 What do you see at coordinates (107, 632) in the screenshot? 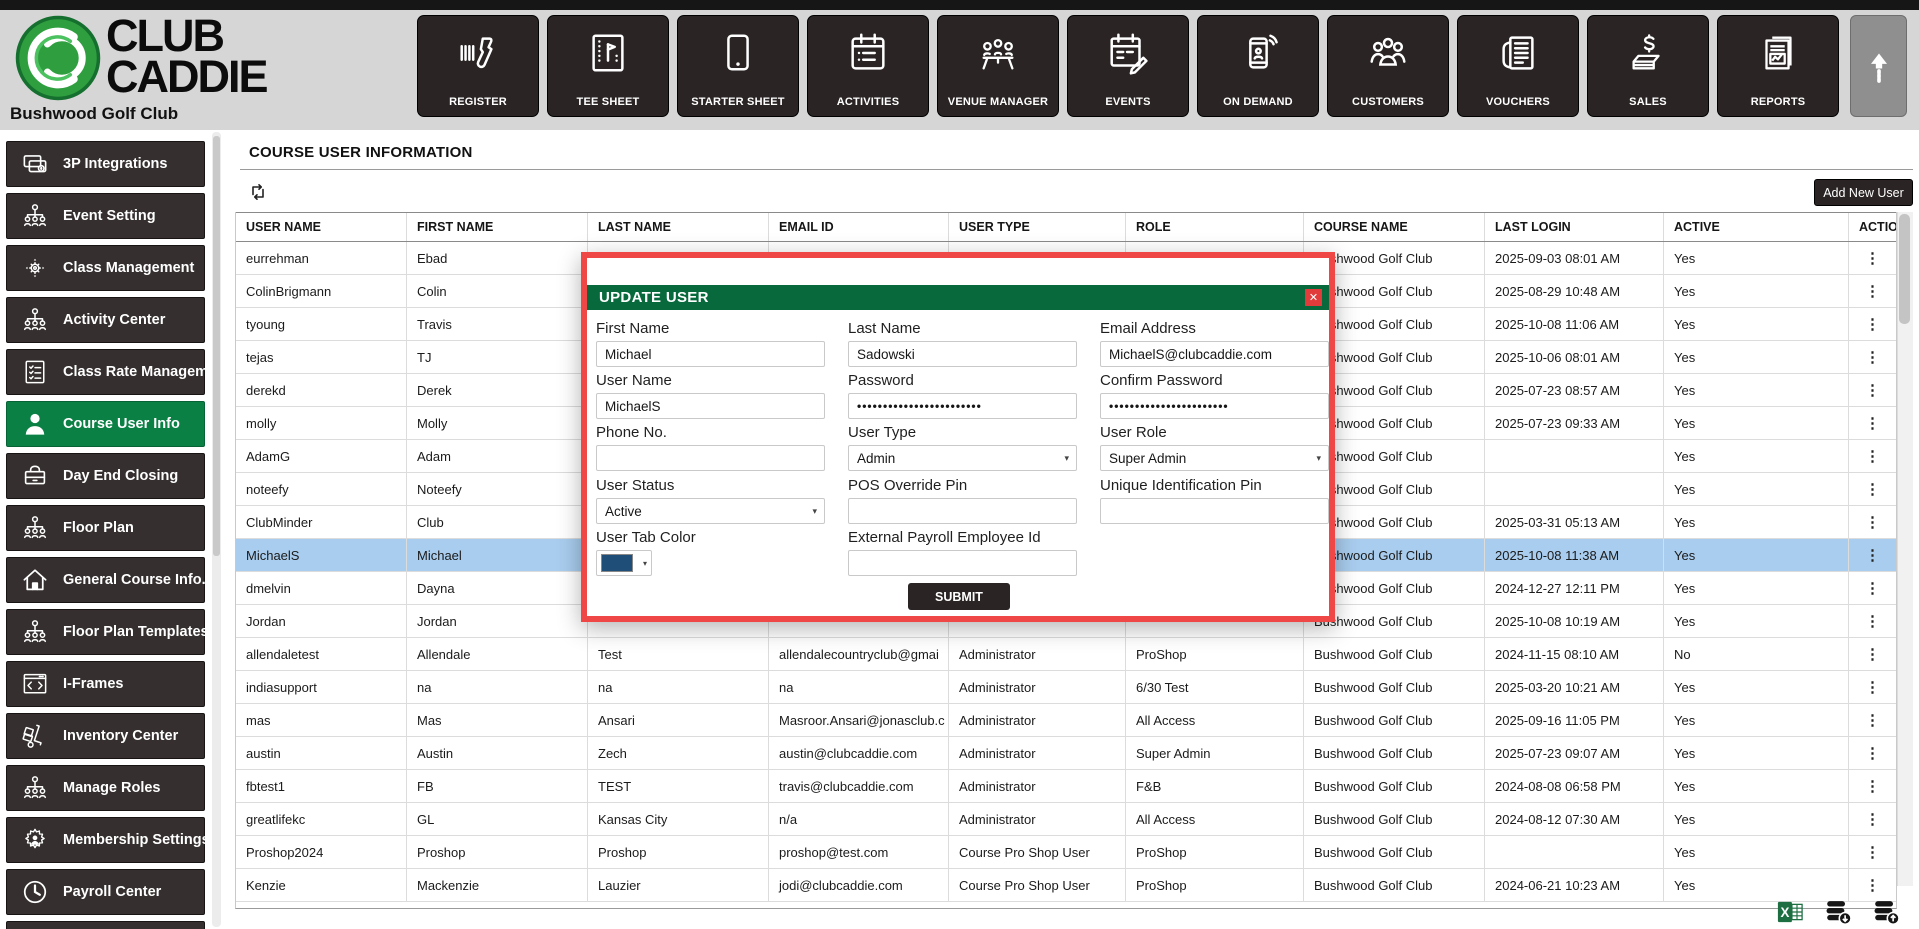
I see `sidebar-item-floor-plan-templates: Floor Plan Templates` at bounding box center [107, 632].